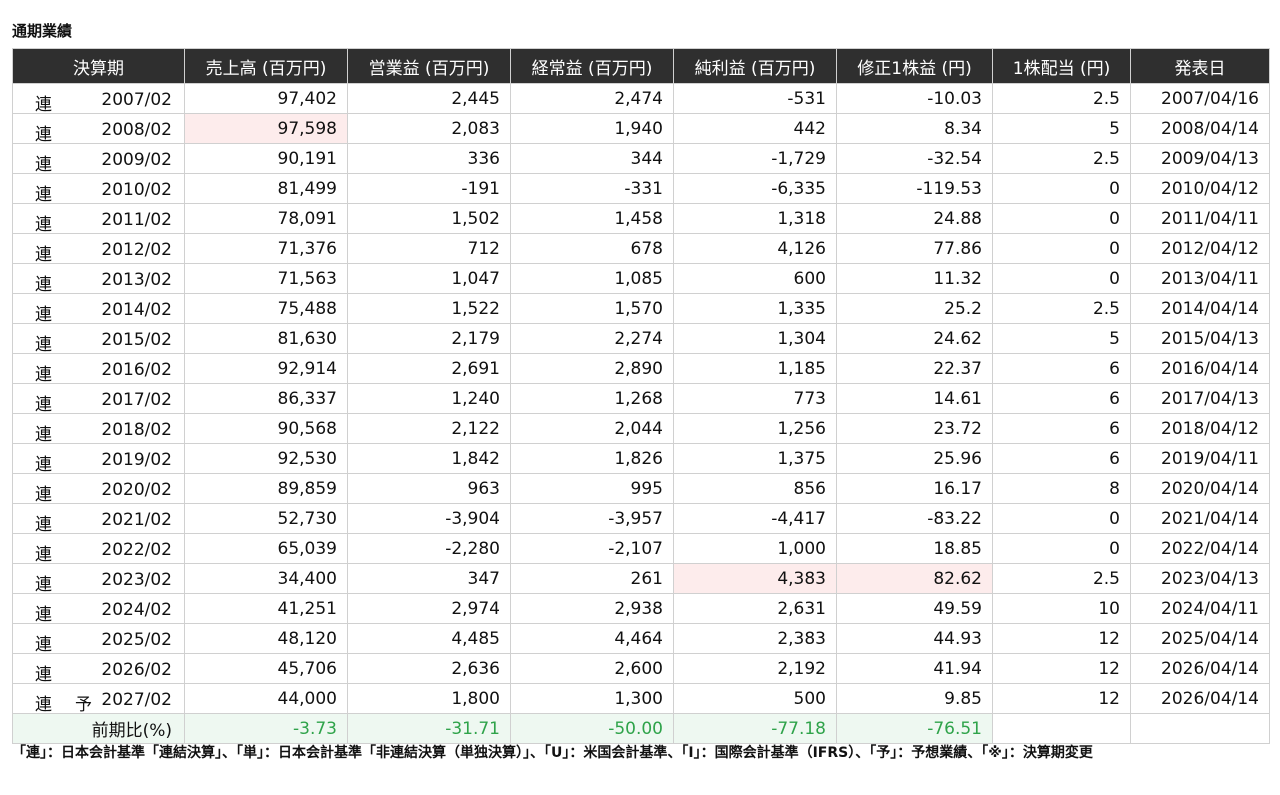 The height and width of the screenshot is (795, 1280). What do you see at coordinates (266, 518) in the screenshot?
I see `sales-cell: 52,730` at bounding box center [266, 518].